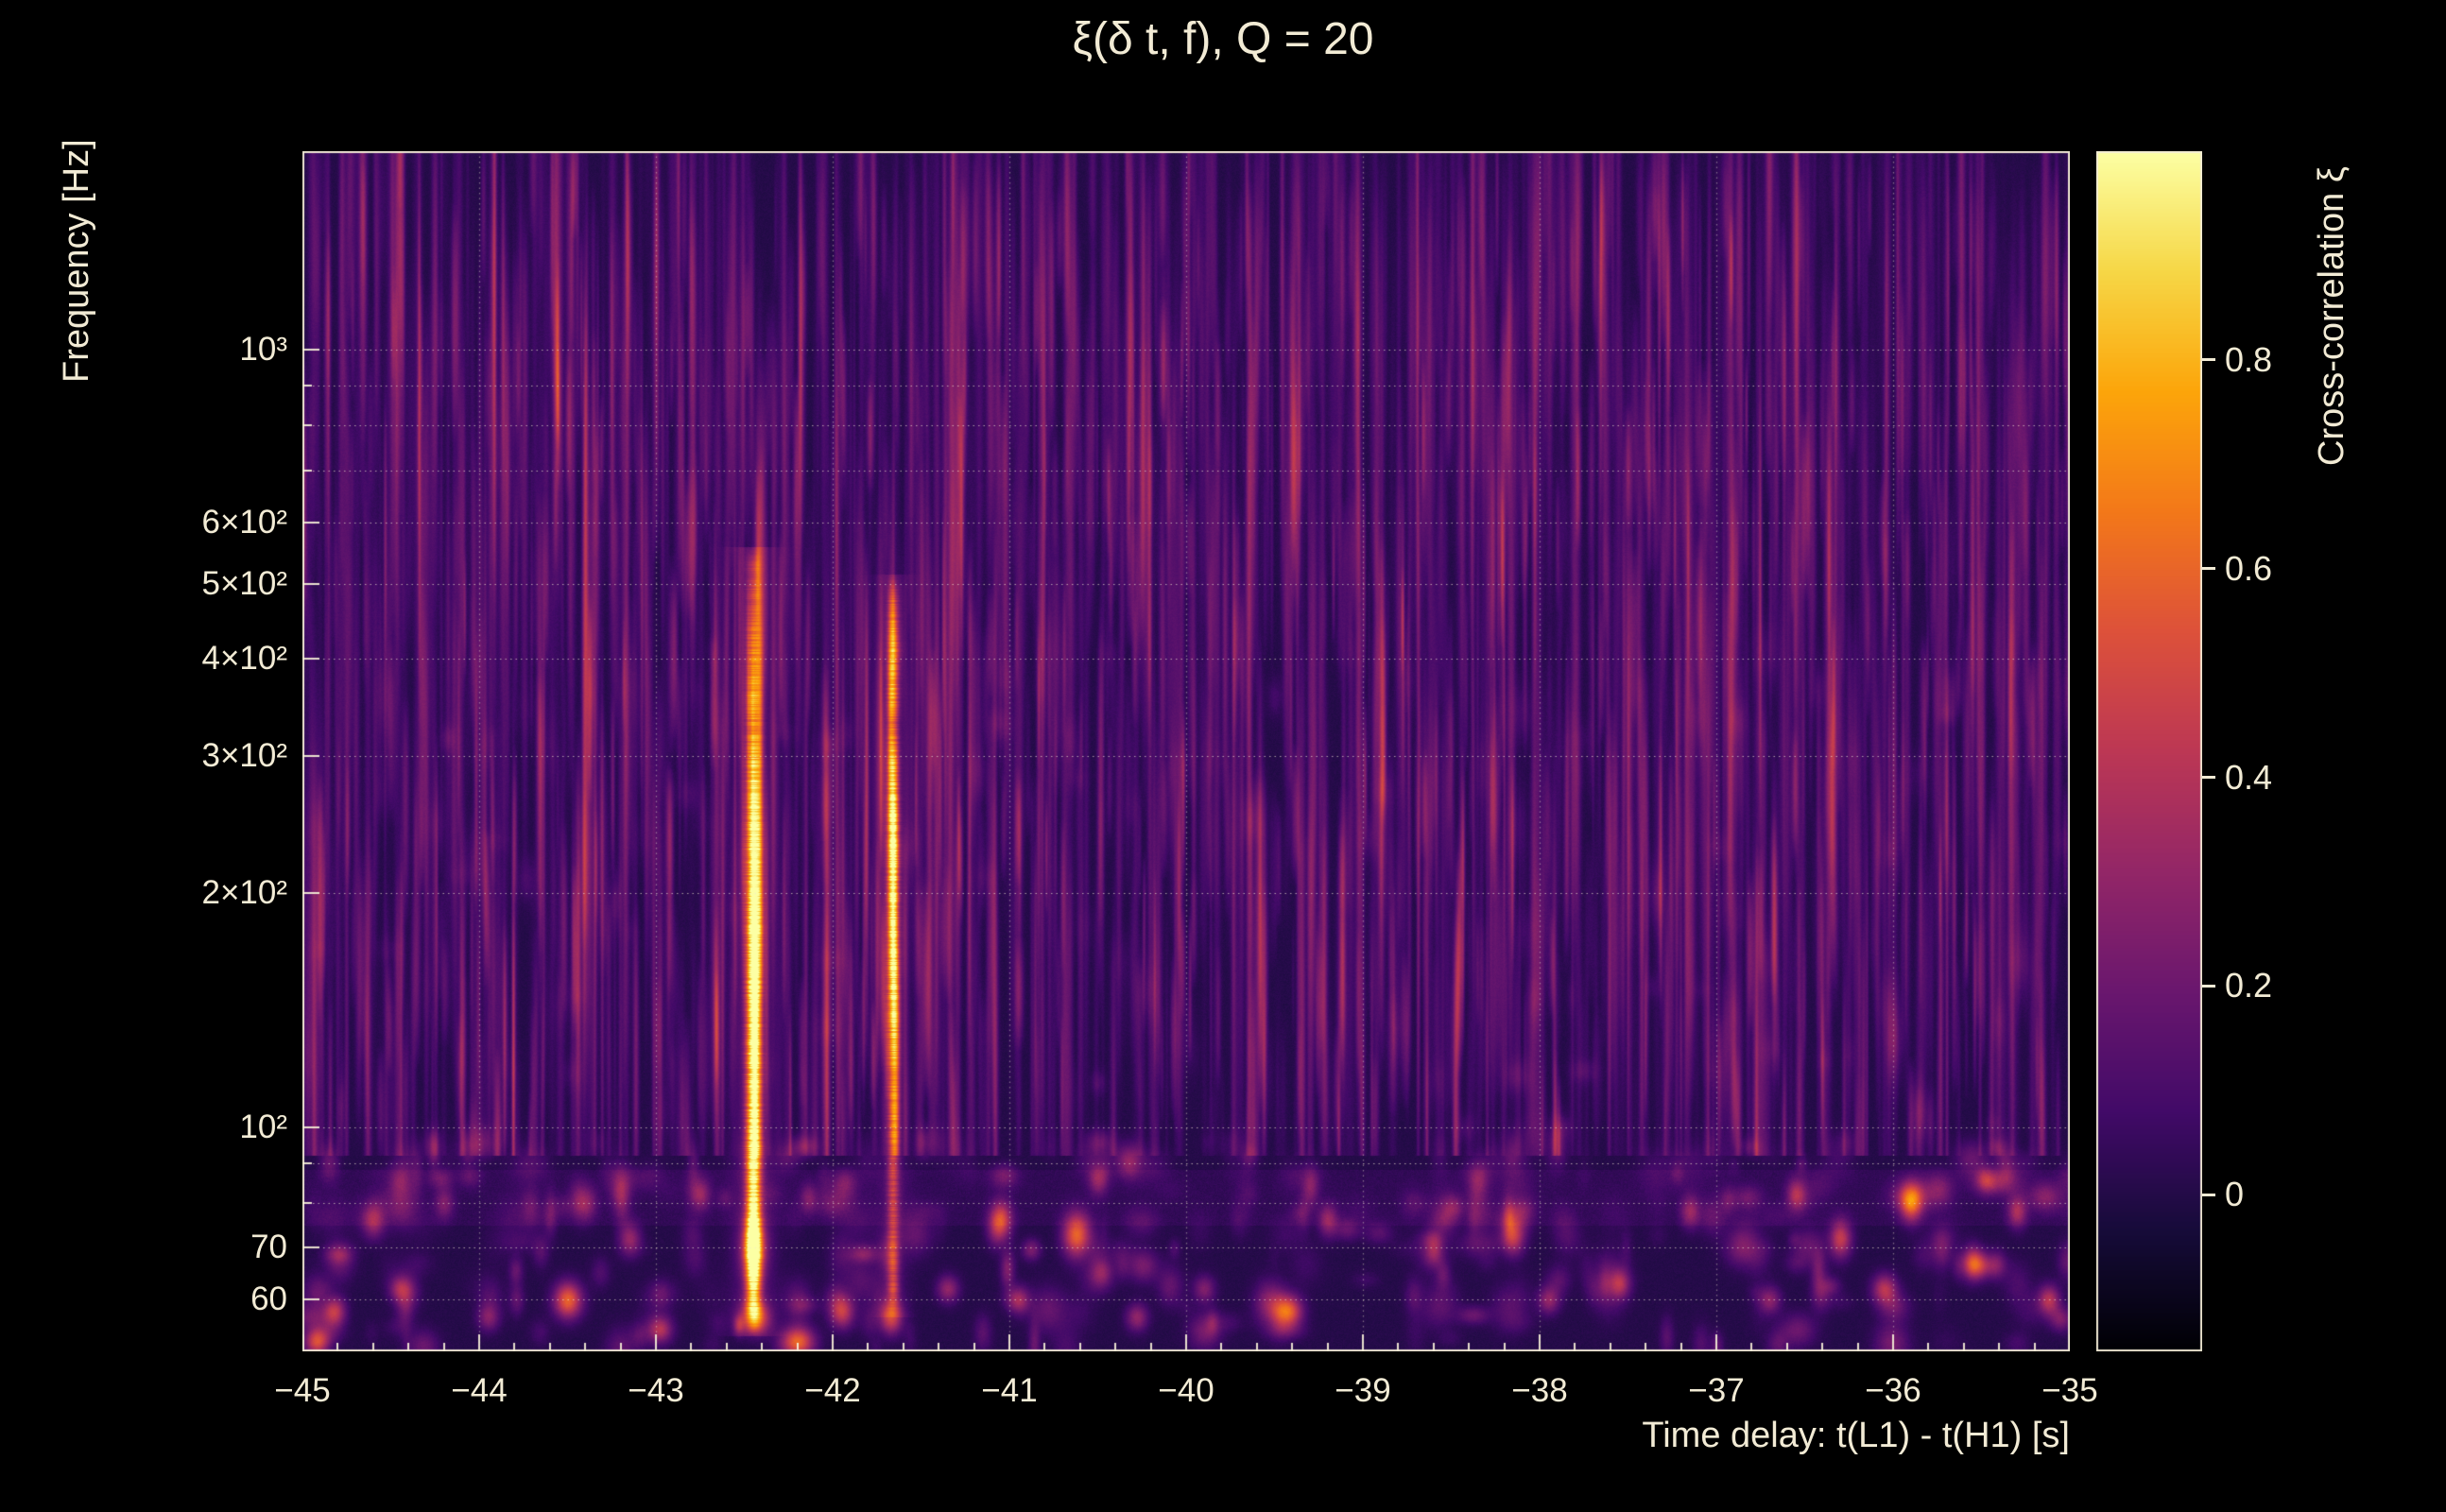 The height and width of the screenshot is (1512, 2446). I want to click on y-tick-label: 3×10², so click(245, 756).